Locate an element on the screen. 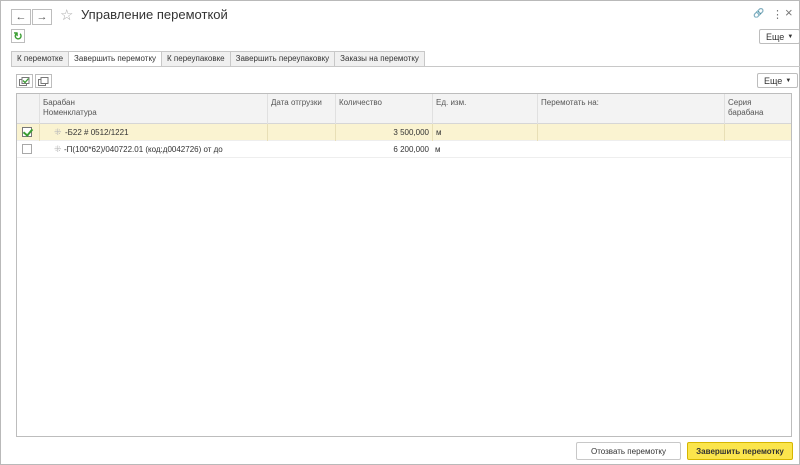 The width and height of the screenshot is (800, 465). header-unit-label: Ед. изм. is located at coordinates (451, 102).